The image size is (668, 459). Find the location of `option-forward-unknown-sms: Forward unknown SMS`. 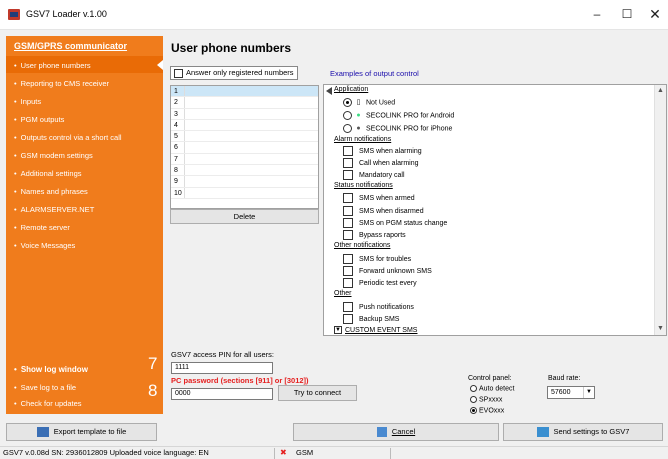

option-forward-unknown-sms: Forward unknown SMS is located at coordinates (387, 271).